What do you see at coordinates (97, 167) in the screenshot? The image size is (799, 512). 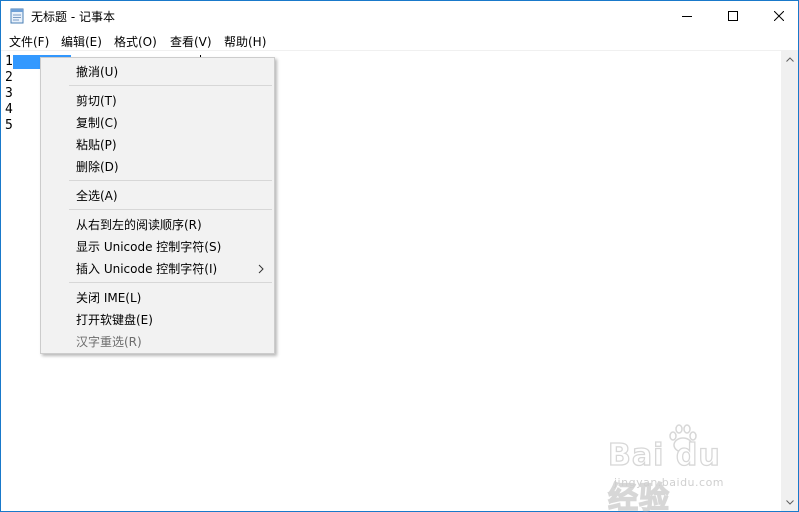 I see `menu-item-delete: 删除(D)` at bounding box center [97, 167].